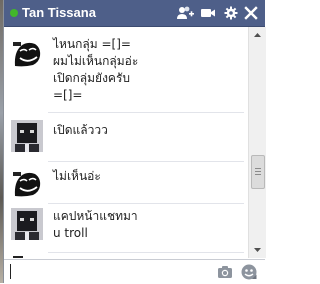 Image resolution: width=320 pixels, height=284 pixels. Describe the element at coordinates (92, 44) in the screenshot. I see `message-line: ไหนกลุ่ม =[]=` at that location.